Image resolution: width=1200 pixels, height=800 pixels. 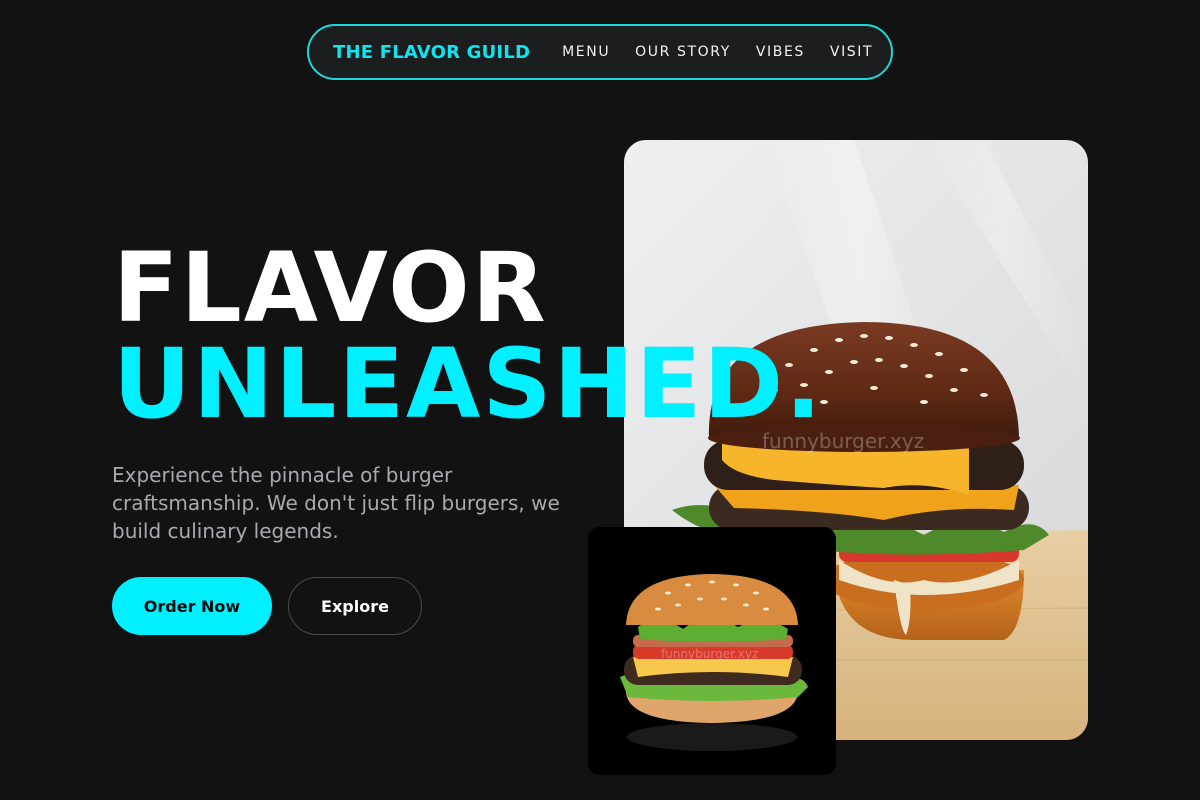 I want to click on nav-link-visit: VISIT, so click(x=851, y=52).